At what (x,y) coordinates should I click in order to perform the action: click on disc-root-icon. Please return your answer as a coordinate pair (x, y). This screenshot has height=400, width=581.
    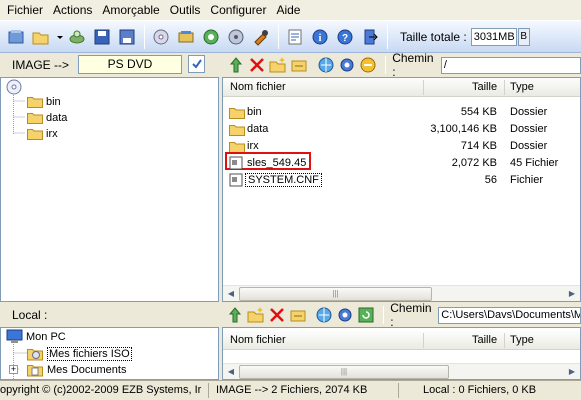
    Looking at the image, I should click on (14, 87).